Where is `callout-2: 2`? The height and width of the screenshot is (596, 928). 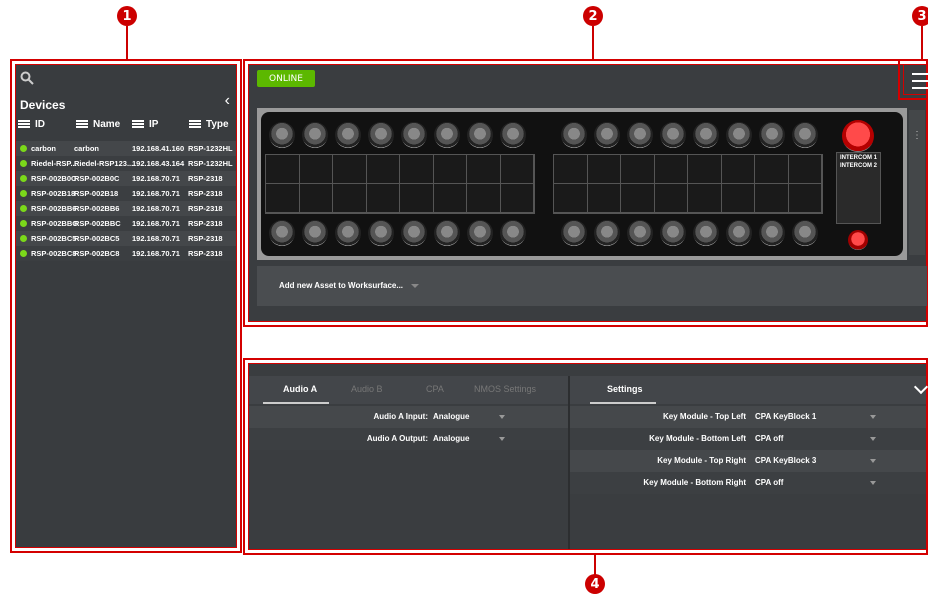 callout-2: 2 is located at coordinates (593, 16).